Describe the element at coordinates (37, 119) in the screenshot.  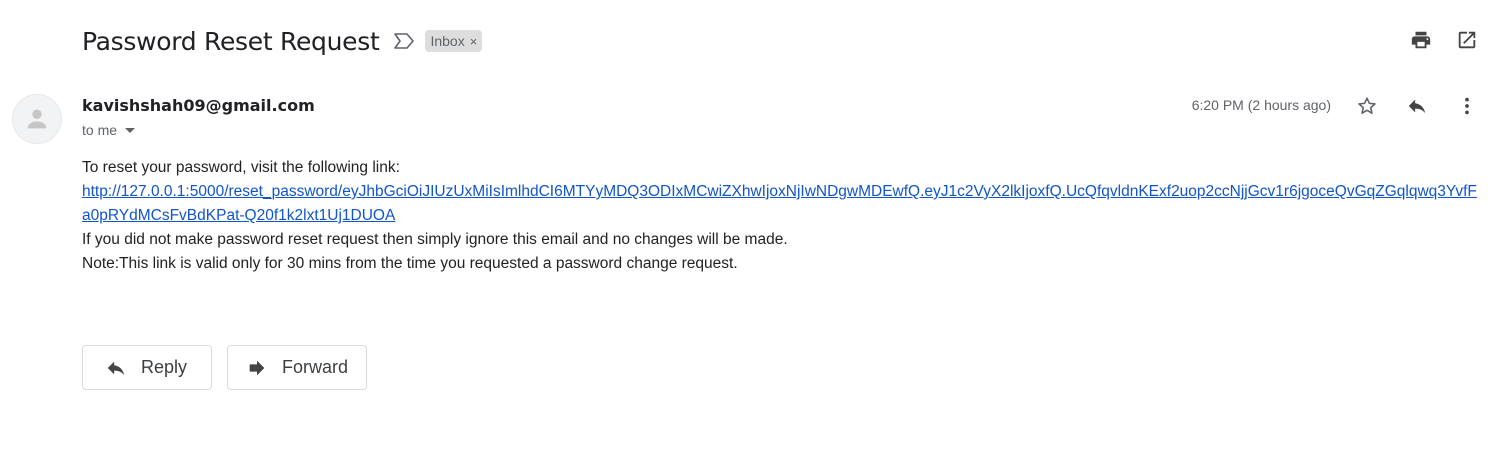
I see `avatar-icon` at that location.